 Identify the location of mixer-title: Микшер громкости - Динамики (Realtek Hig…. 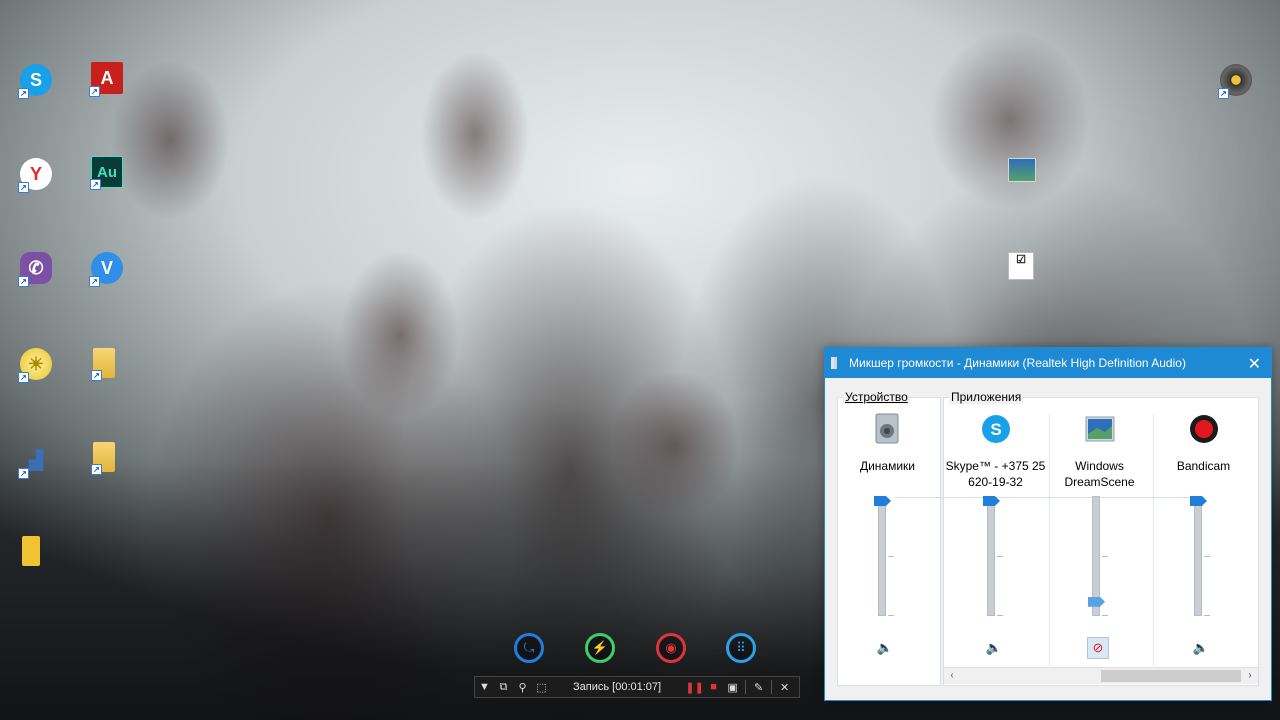
(1017, 363).